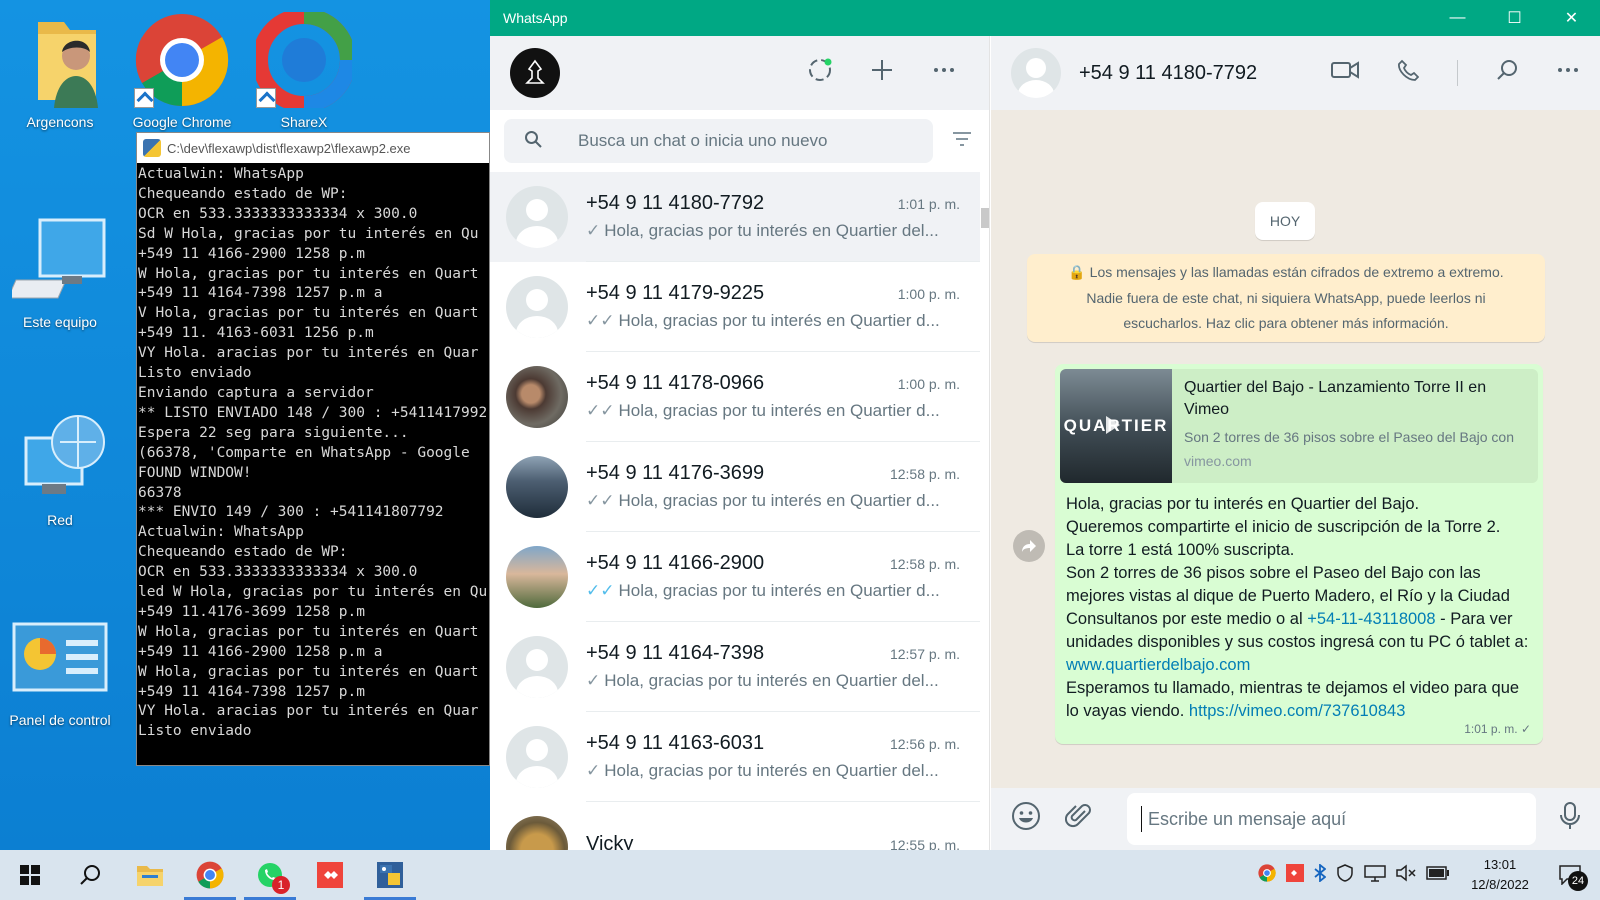 This screenshot has height=900, width=1600. What do you see at coordinates (1500, 864) in the screenshot?
I see `clock-time: 13:01` at bounding box center [1500, 864].